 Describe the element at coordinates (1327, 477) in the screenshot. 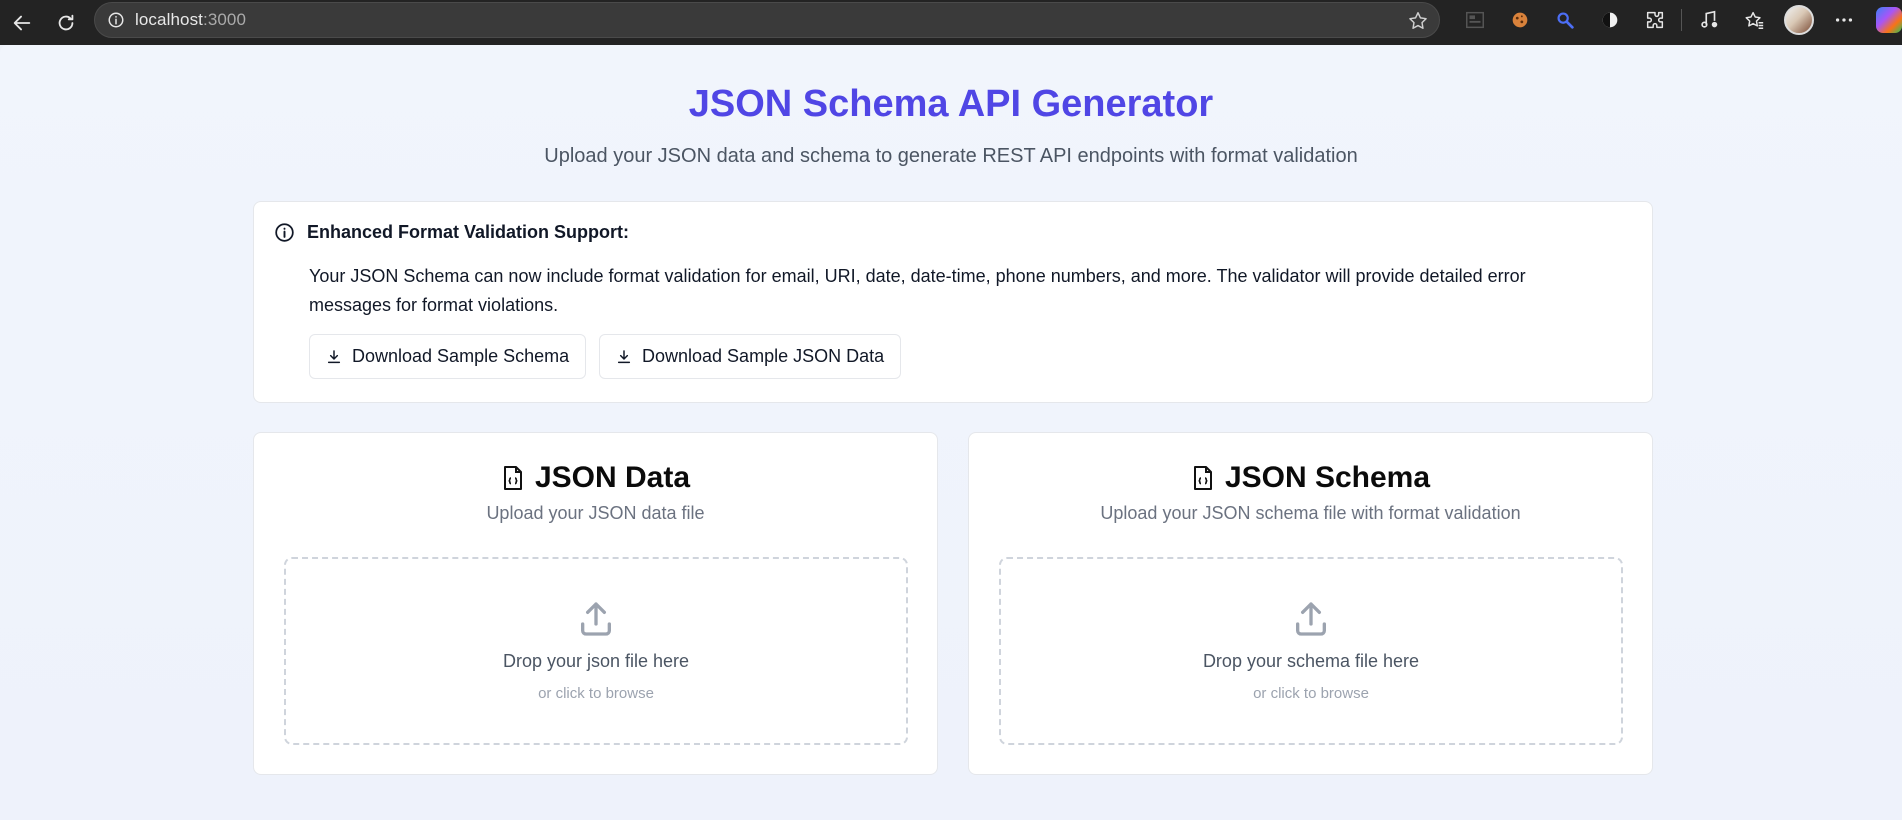

I see `json-schema-title-text: JSON Schema` at that location.